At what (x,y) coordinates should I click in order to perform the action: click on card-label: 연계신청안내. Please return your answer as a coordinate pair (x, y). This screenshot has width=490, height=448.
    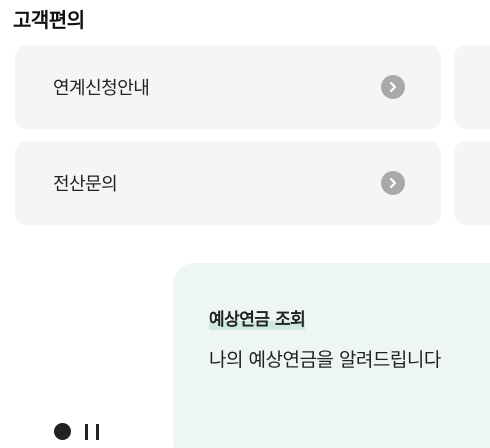
    Looking at the image, I should click on (101, 88).